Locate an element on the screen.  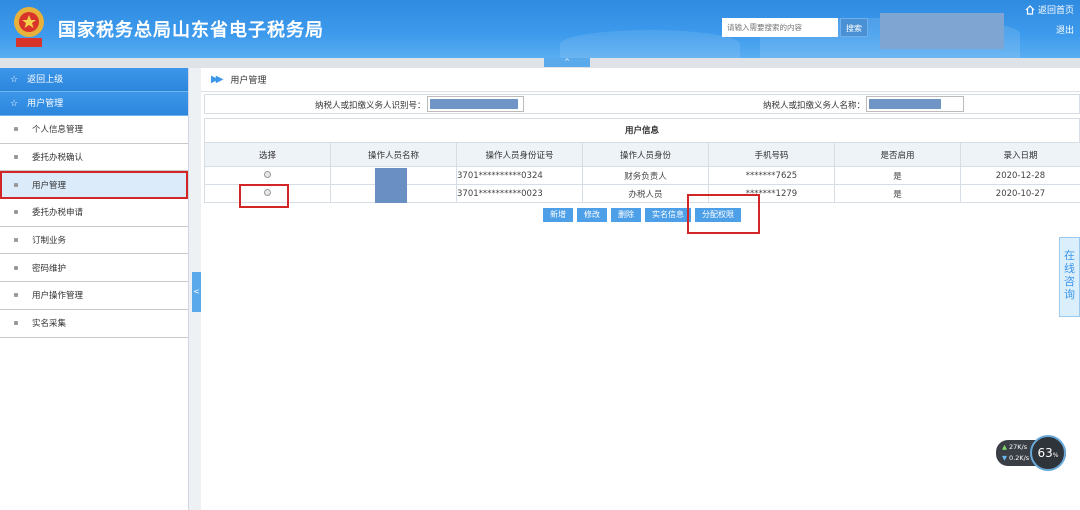
col-header-enabled: 是否启用 is located at coordinates (897, 154).